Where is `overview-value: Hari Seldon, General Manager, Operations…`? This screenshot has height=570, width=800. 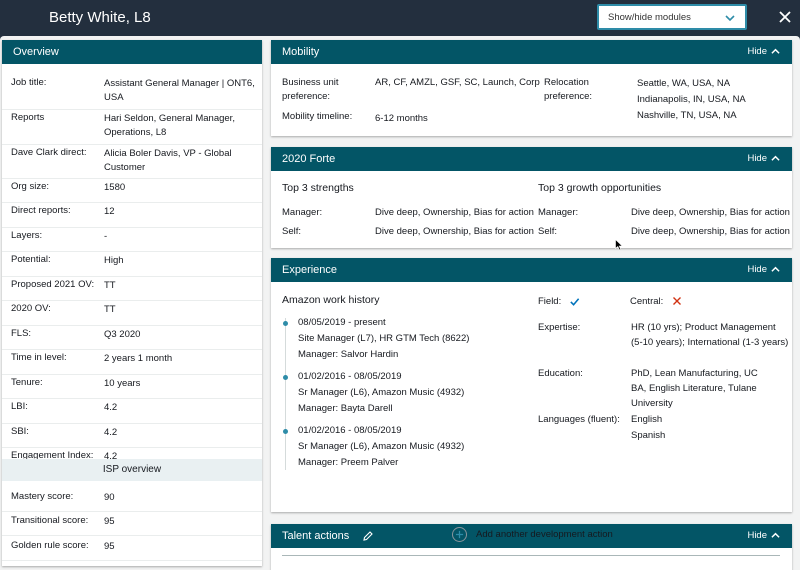
overview-value: Hari Seldon, General Manager, Operations… is located at coordinates (169, 125).